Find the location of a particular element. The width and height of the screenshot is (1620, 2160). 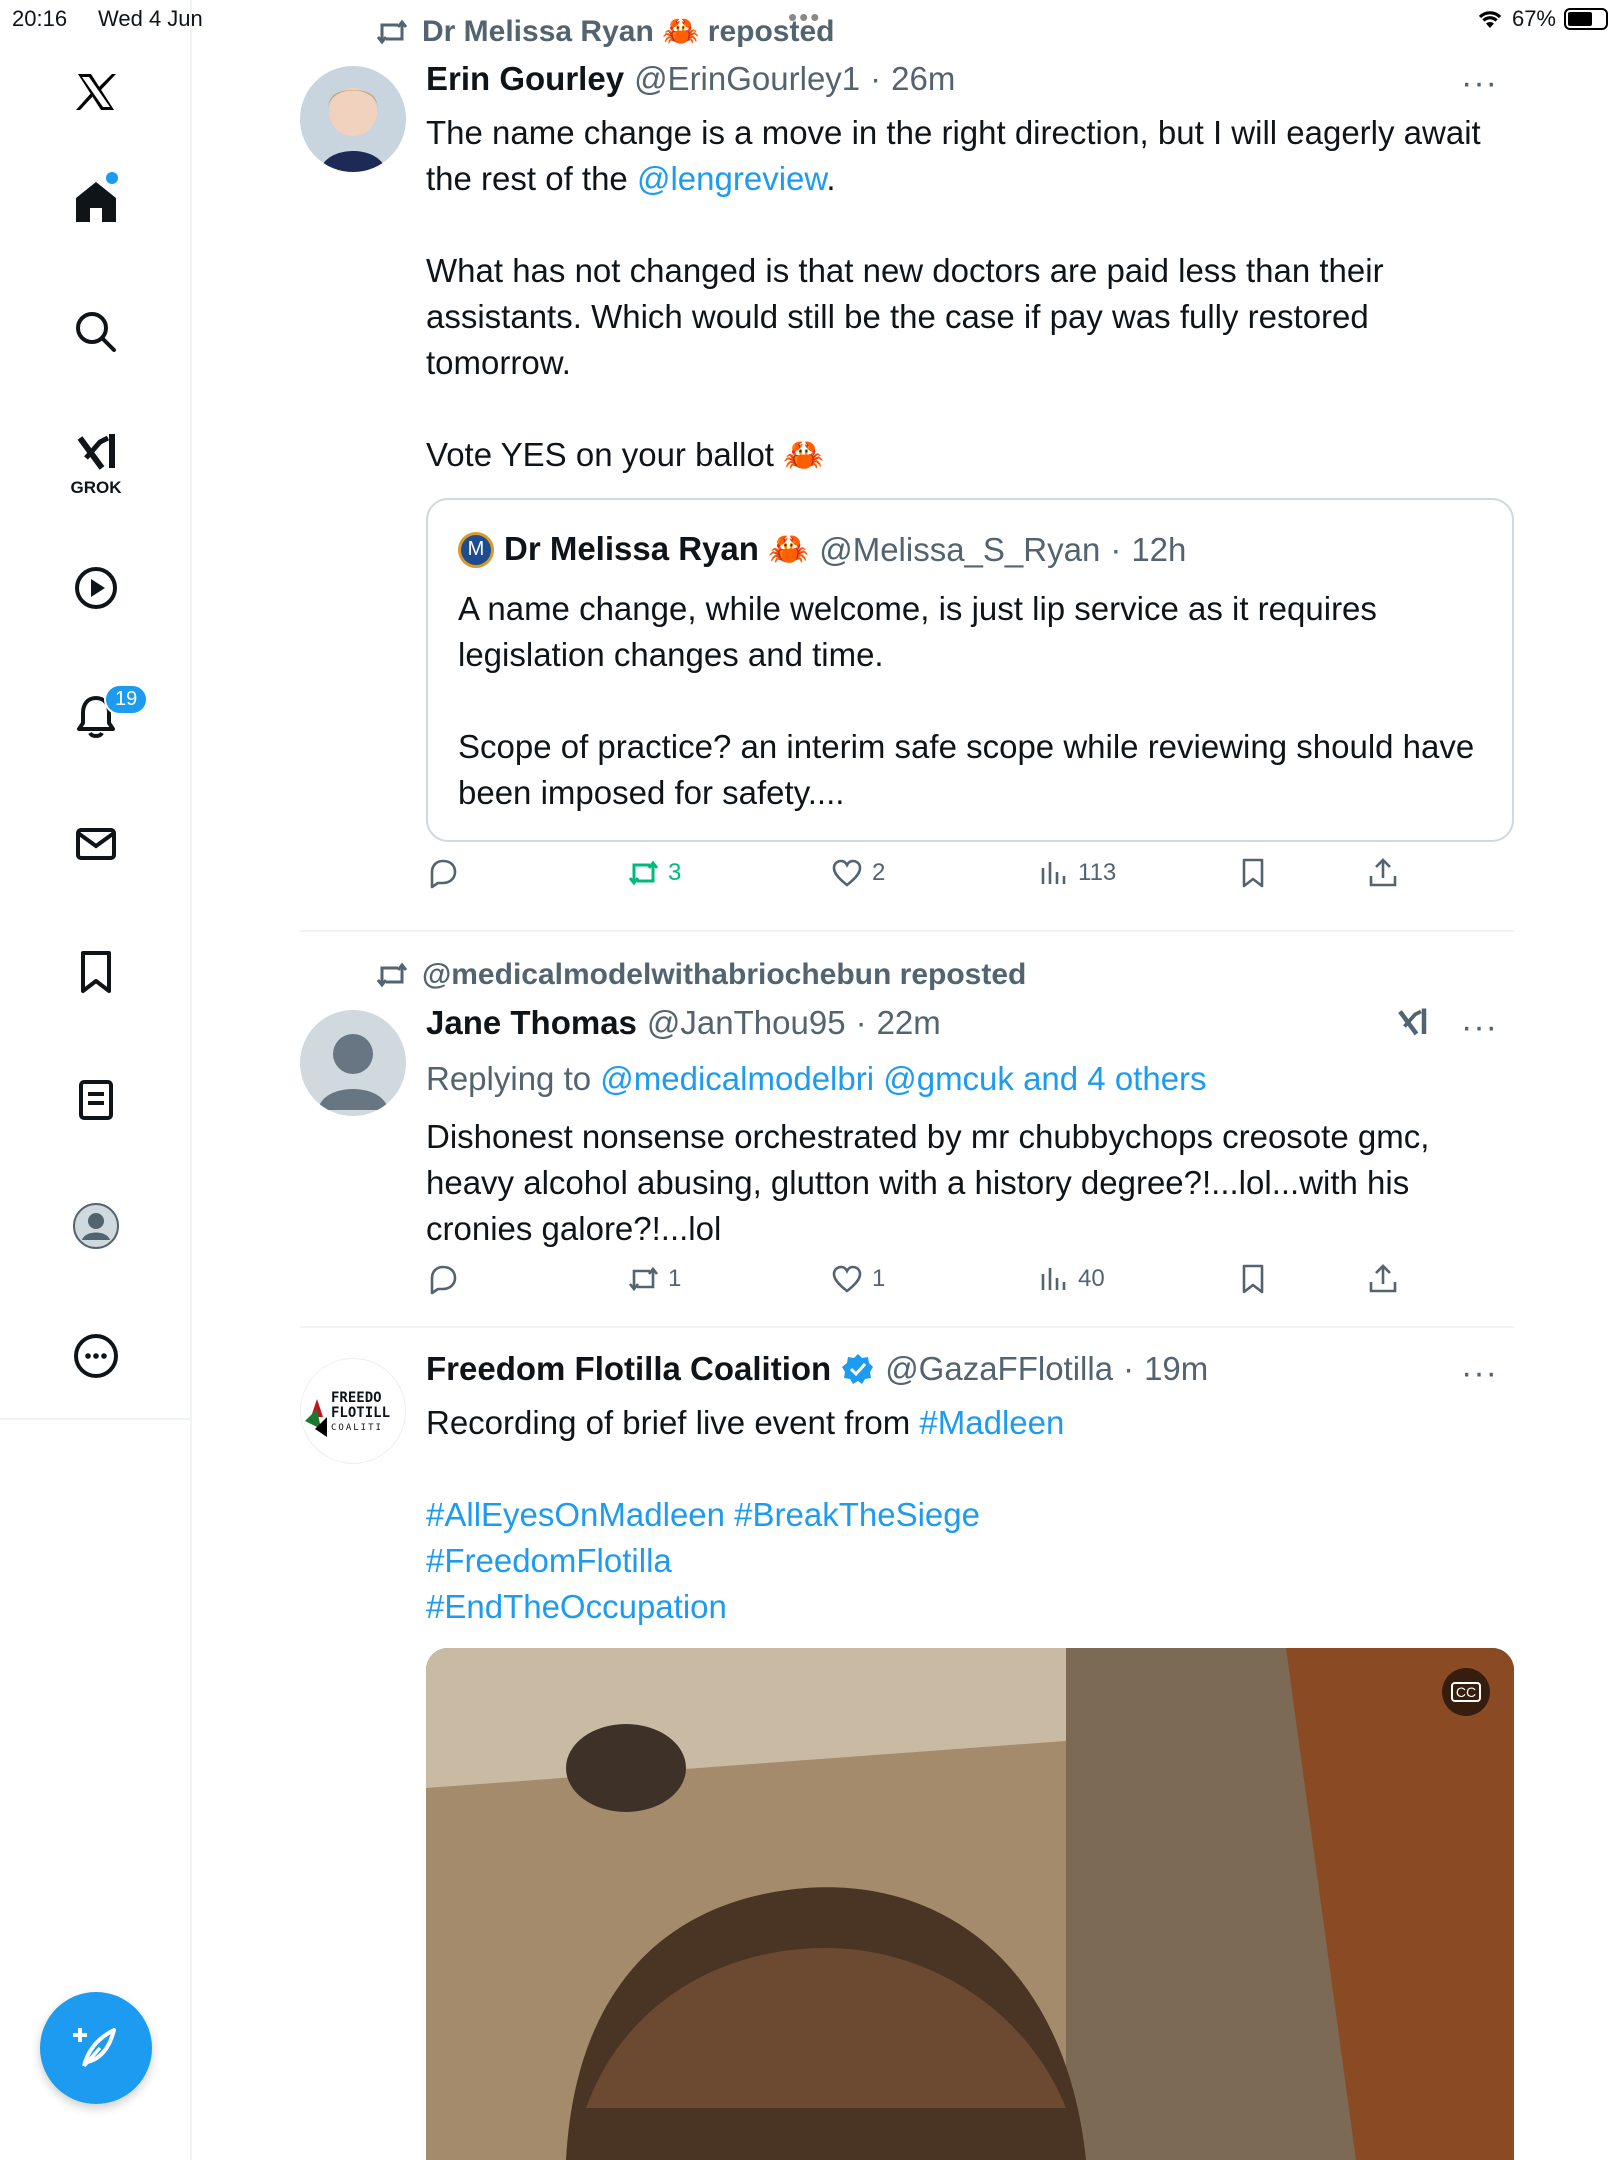

repost-by-label: Dr Melissa Ryan 🦀 reposted is located at coordinates (628, 31).